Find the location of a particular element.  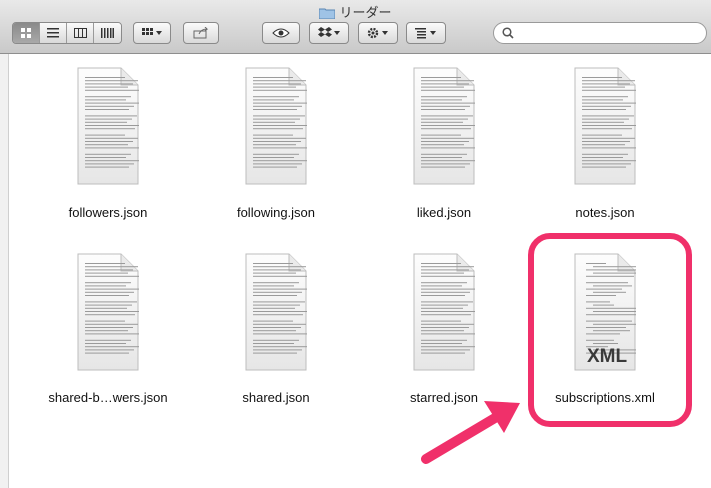

window-title: リーダー is located at coordinates (355, 11).